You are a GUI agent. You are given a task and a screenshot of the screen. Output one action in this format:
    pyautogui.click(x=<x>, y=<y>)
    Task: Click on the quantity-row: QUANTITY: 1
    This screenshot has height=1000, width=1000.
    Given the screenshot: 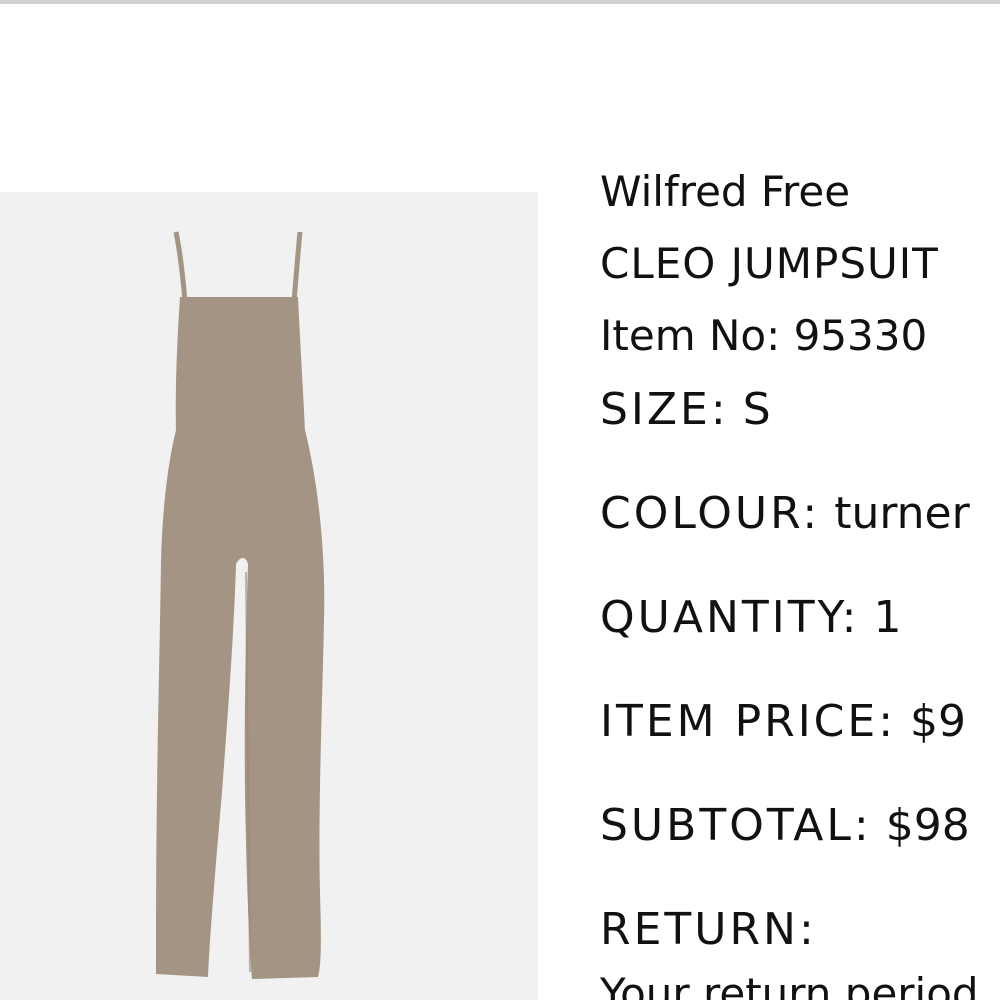 What is the action you would take?
    pyautogui.click(x=750, y=618)
    